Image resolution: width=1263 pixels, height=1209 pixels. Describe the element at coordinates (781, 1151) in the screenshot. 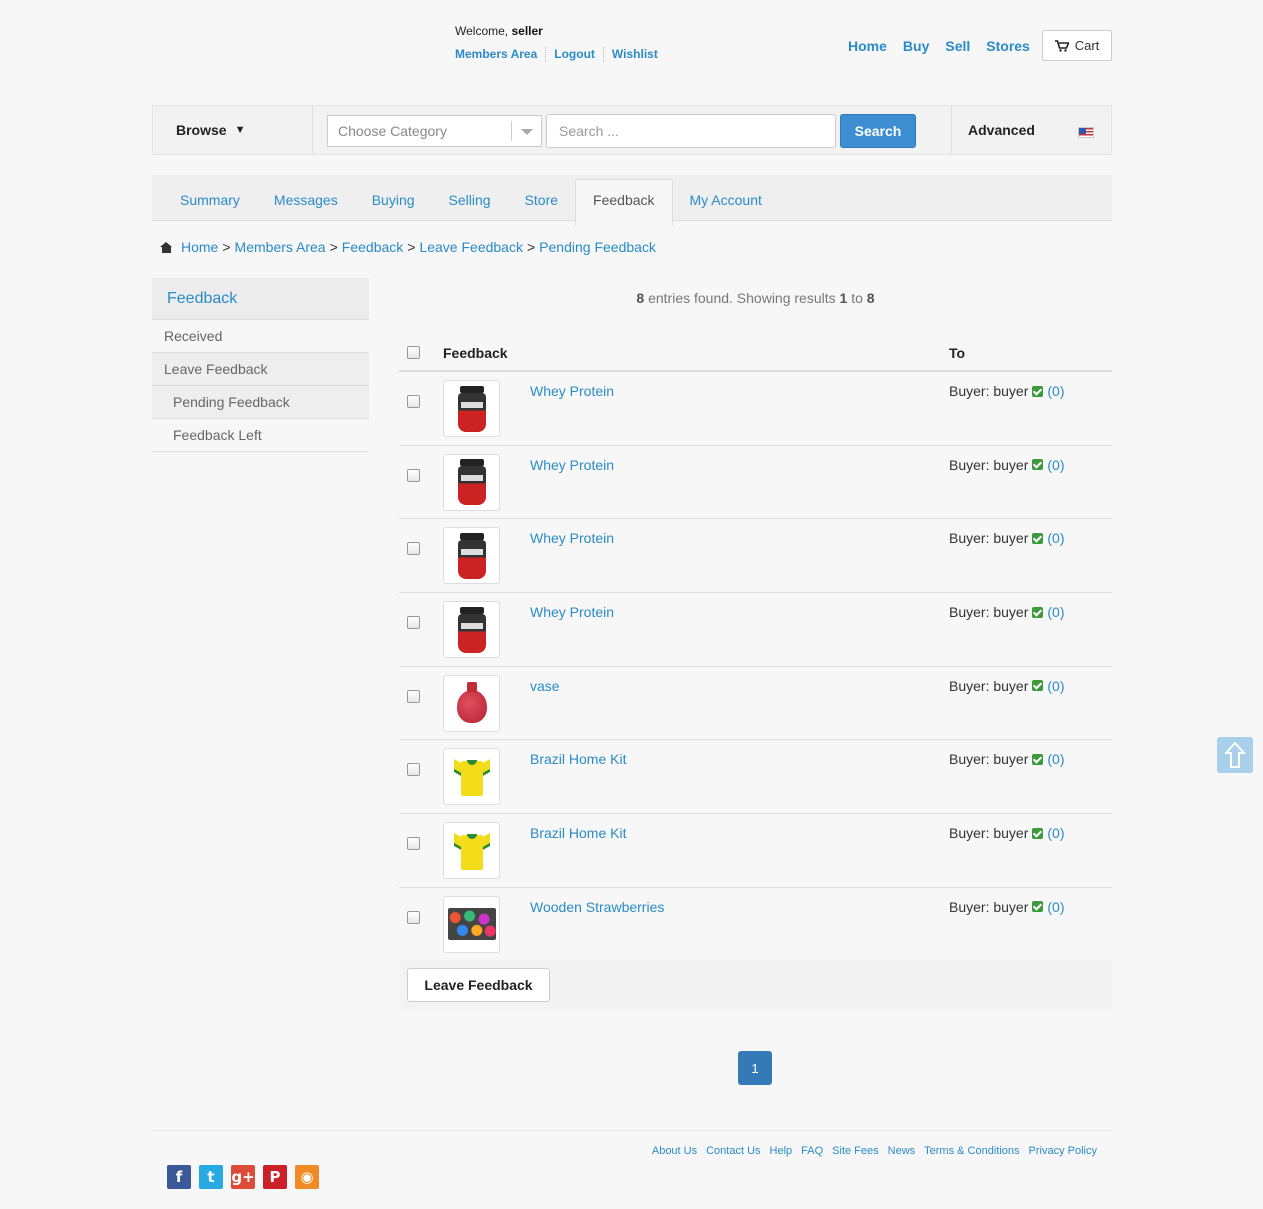

I see `footer-help: Help` at that location.